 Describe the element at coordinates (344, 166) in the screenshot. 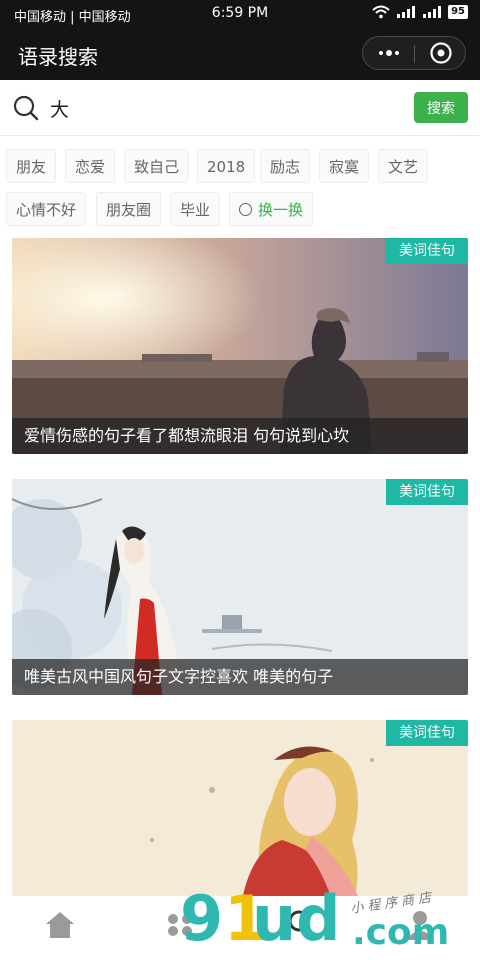

I see `tag-item: 寂寞` at that location.